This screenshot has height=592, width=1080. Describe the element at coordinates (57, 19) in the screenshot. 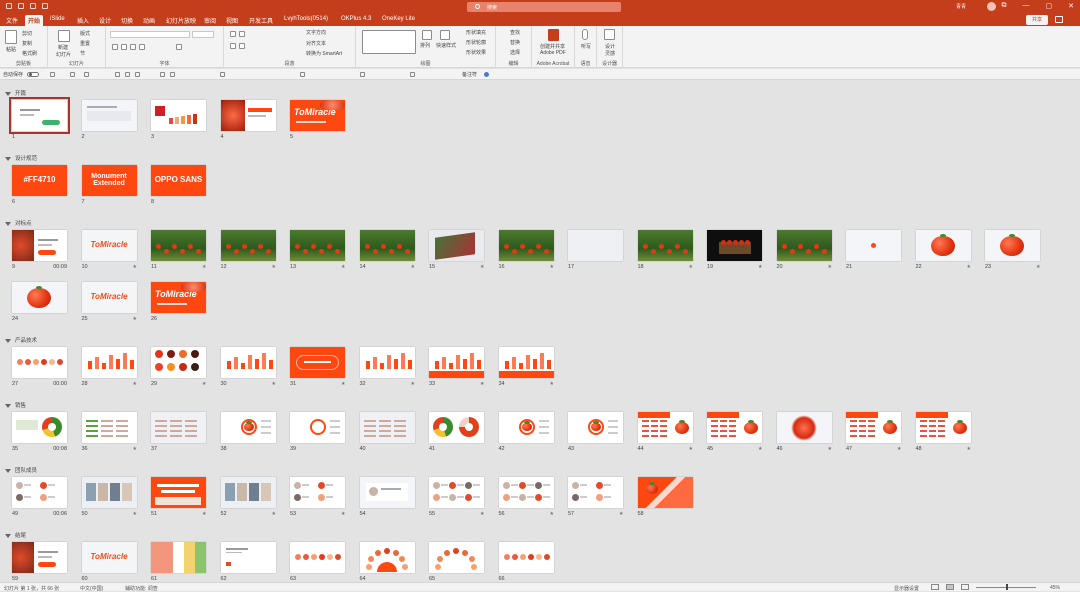

I see `tab-islide: iSlide` at that location.